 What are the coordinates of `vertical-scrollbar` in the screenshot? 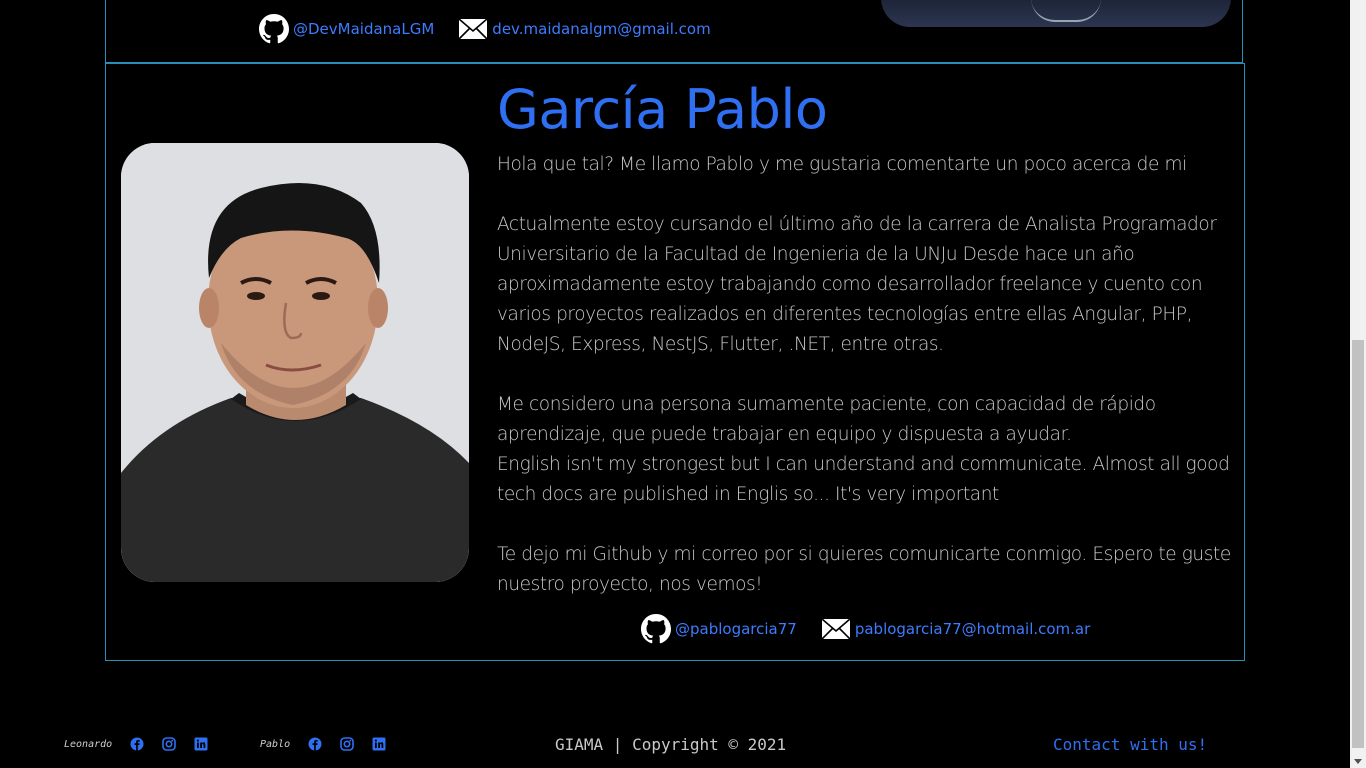 It's located at (1358, 384).